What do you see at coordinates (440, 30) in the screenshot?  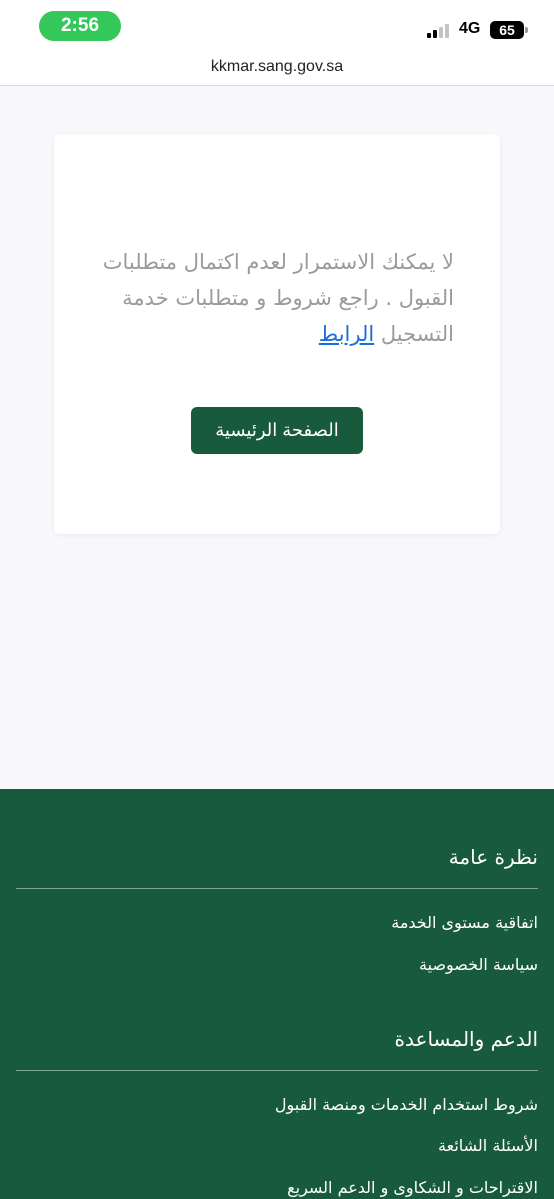 I see `signal-icon` at bounding box center [440, 30].